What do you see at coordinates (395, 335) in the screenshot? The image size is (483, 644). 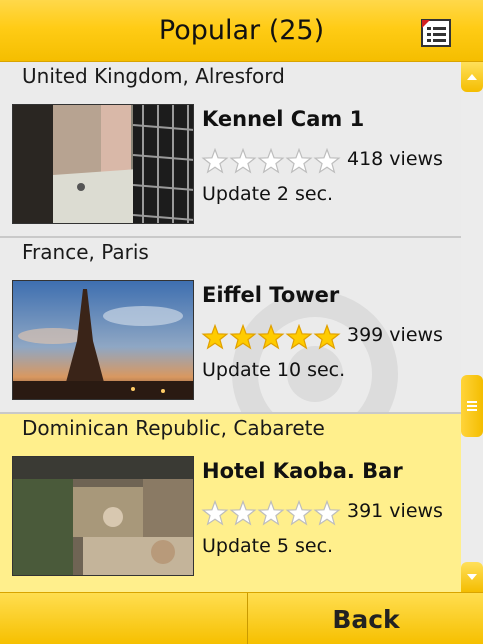 I see `view-count: 399 views` at bounding box center [395, 335].